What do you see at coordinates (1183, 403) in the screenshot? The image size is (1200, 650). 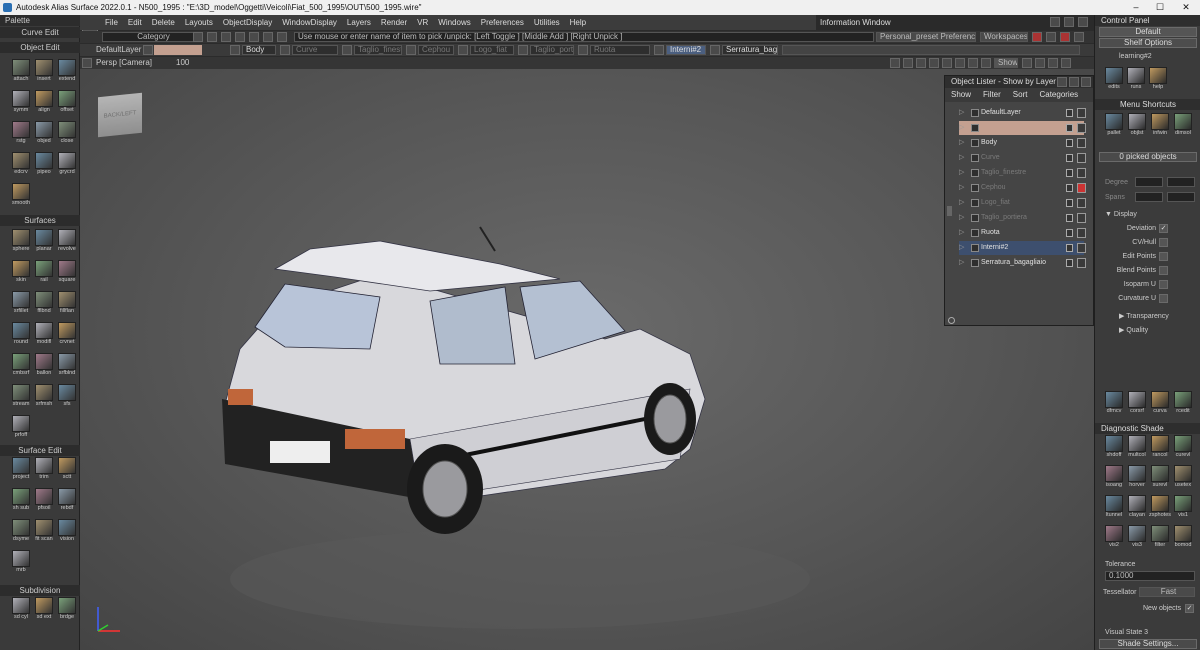 I see `shelf-tool-rcedit: rcedit` at bounding box center [1183, 403].